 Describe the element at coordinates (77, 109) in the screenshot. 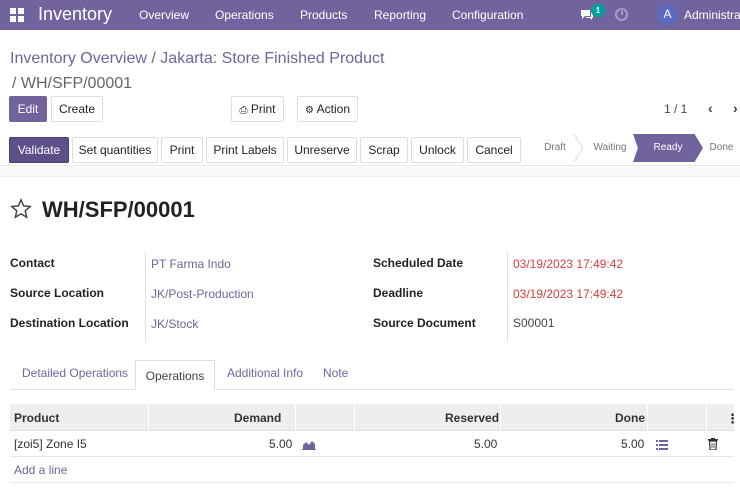

I see `create-button: Create` at that location.